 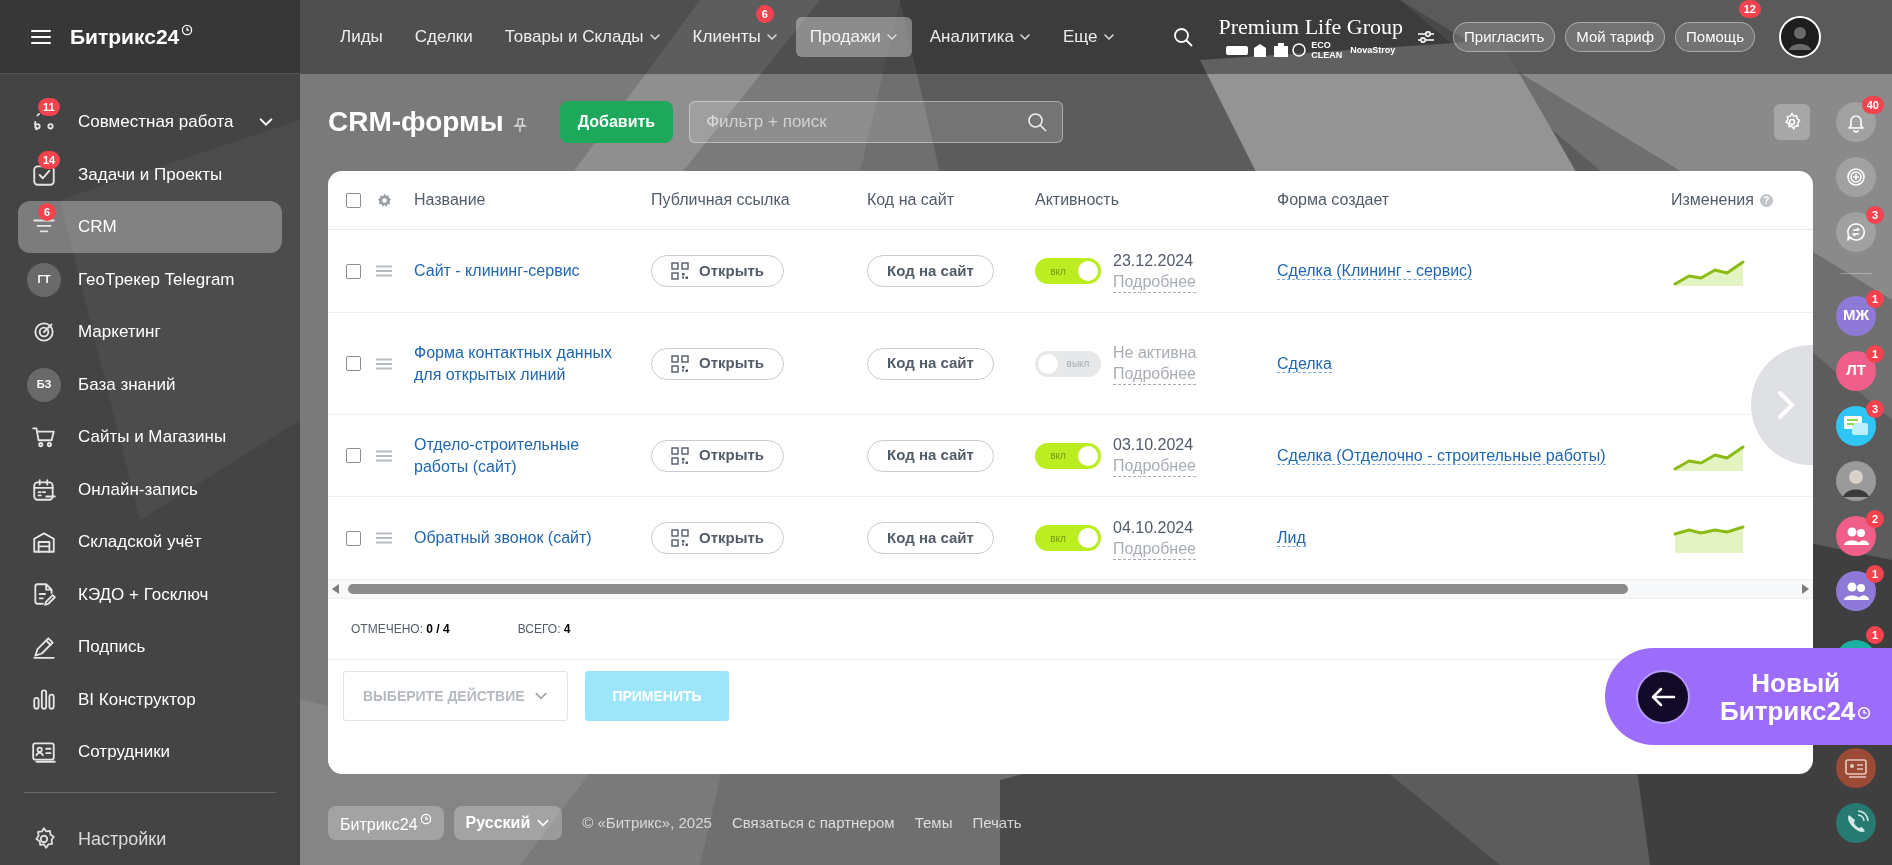 What do you see at coordinates (1788, 710) in the screenshot?
I see `promo-title: Битрикс24` at bounding box center [1788, 710].